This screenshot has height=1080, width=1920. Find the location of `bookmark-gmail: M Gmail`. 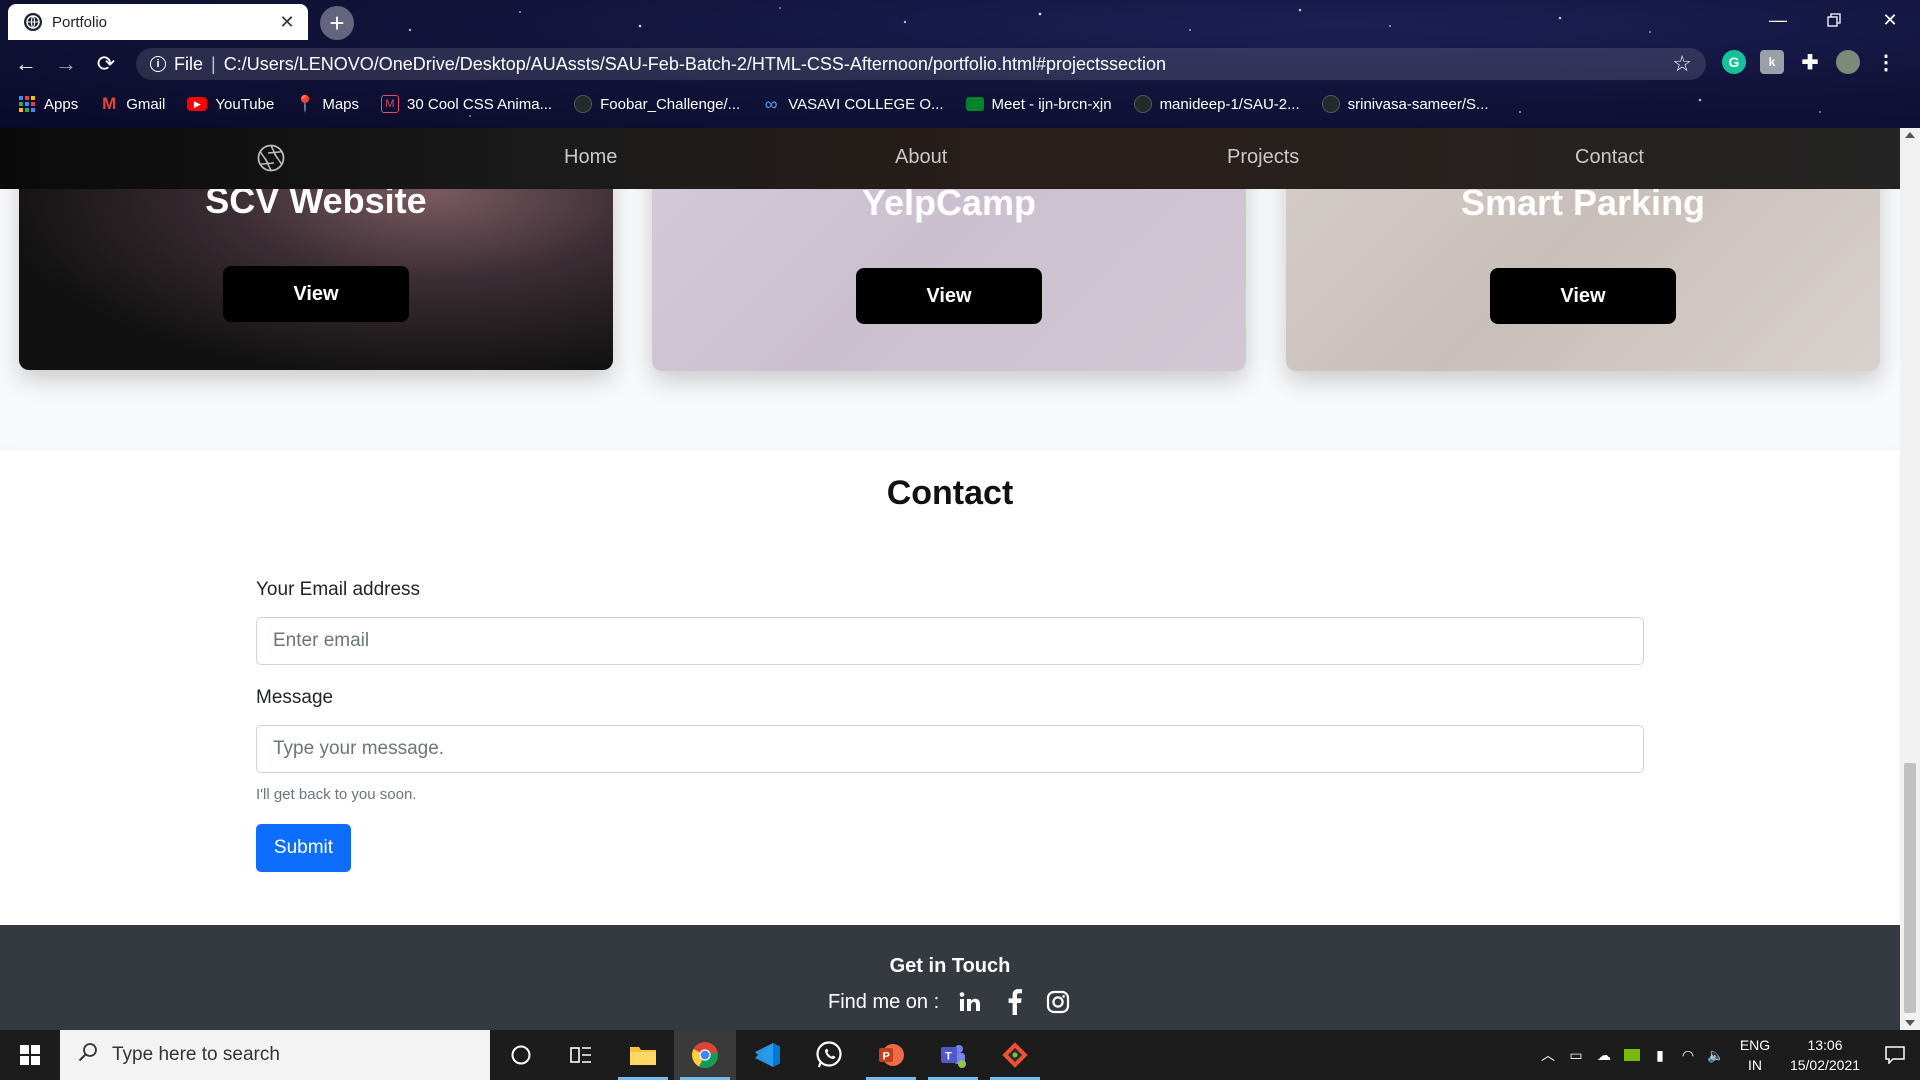

bookmark-gmail: M Gmail is located at coordinates (133, 103).